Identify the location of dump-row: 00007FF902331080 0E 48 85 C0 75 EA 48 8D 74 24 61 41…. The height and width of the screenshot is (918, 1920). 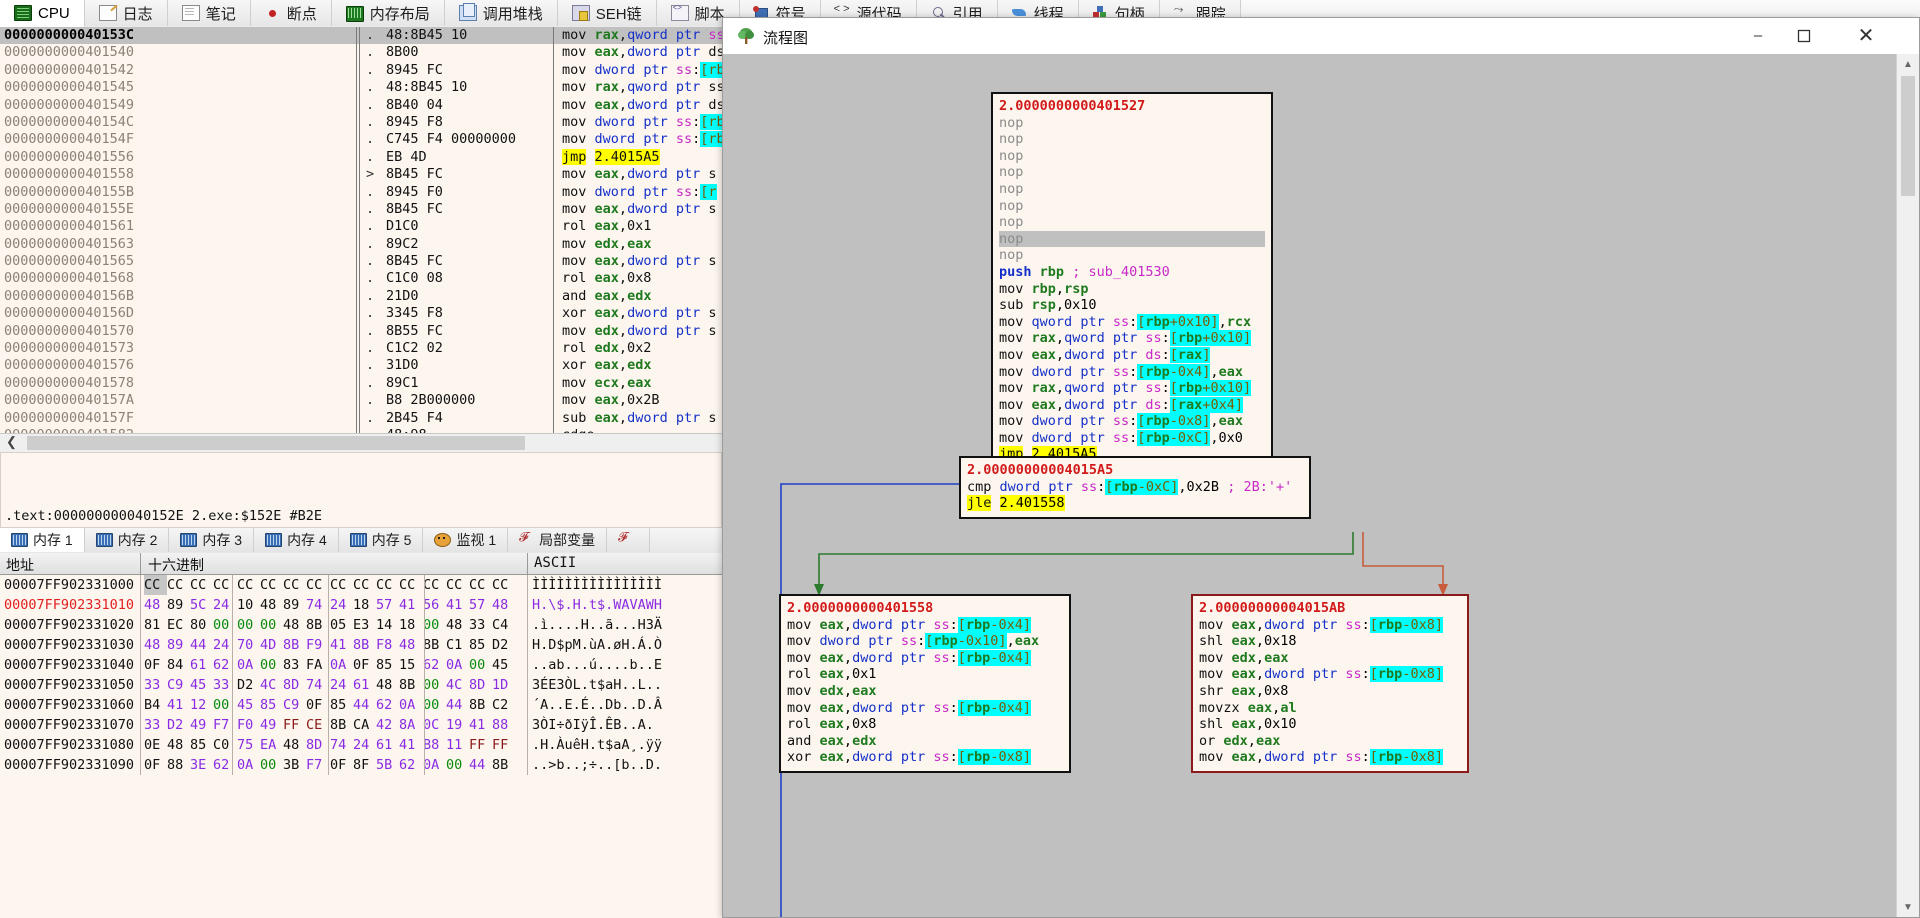
(361, 745).